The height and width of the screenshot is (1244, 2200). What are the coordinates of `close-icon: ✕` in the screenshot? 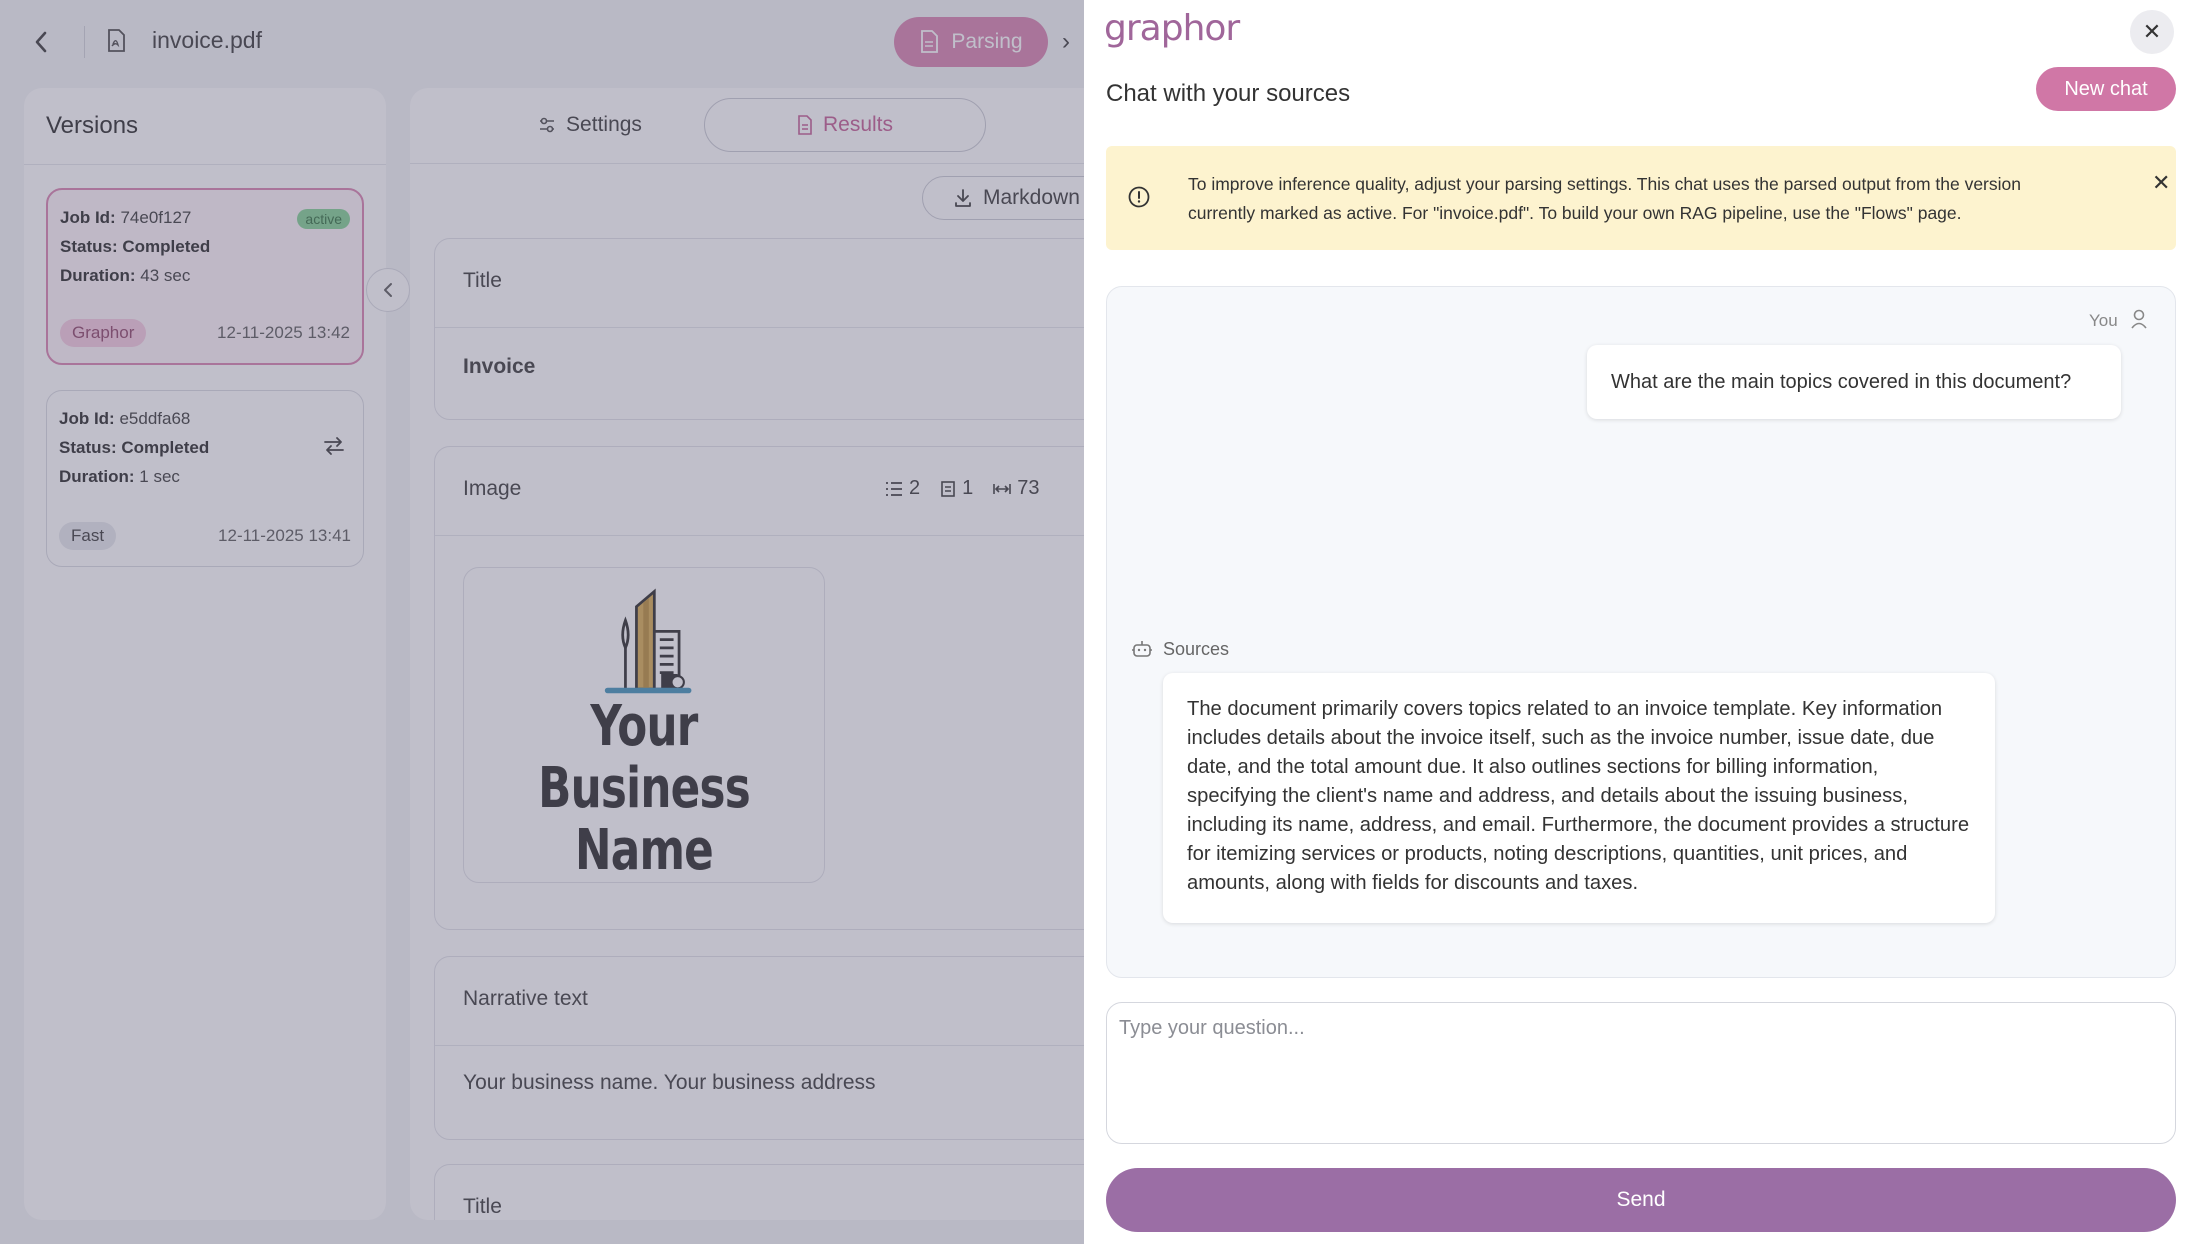 It's located at (2152, 31).